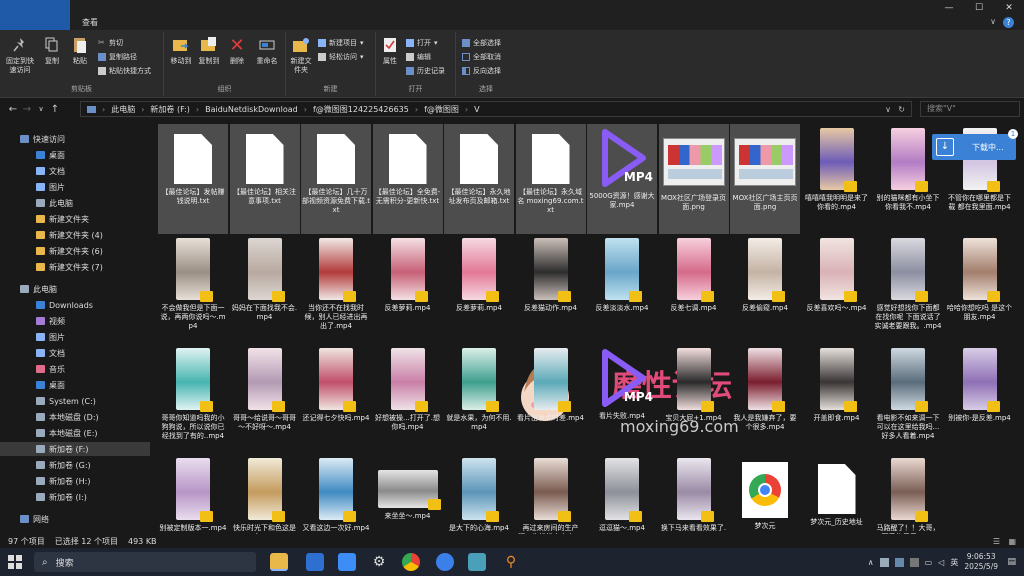  Describe the element at coordinates (265, 399) in the screenshot. I see `file-item: 哥哥～给说哥～哥哥～不好呀～.mp4` at that location.